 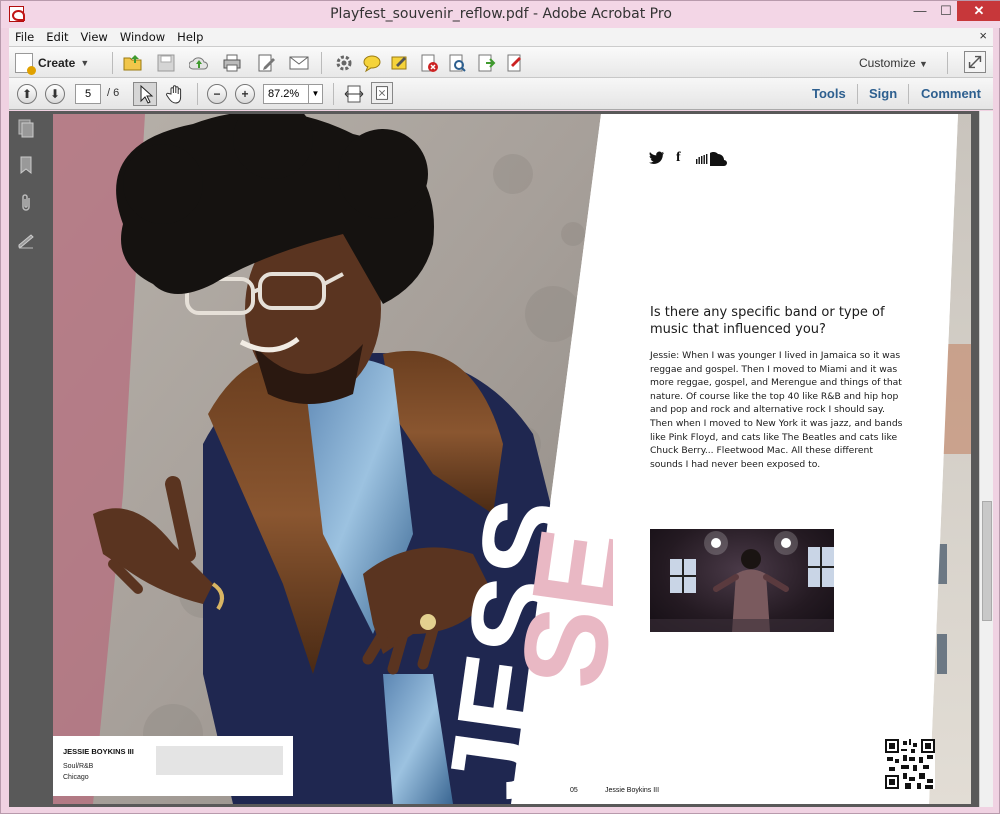 What do you see at coordinates (232, 63) in the screenshot?
I see `print-icon` at bounding box center [232, 63].